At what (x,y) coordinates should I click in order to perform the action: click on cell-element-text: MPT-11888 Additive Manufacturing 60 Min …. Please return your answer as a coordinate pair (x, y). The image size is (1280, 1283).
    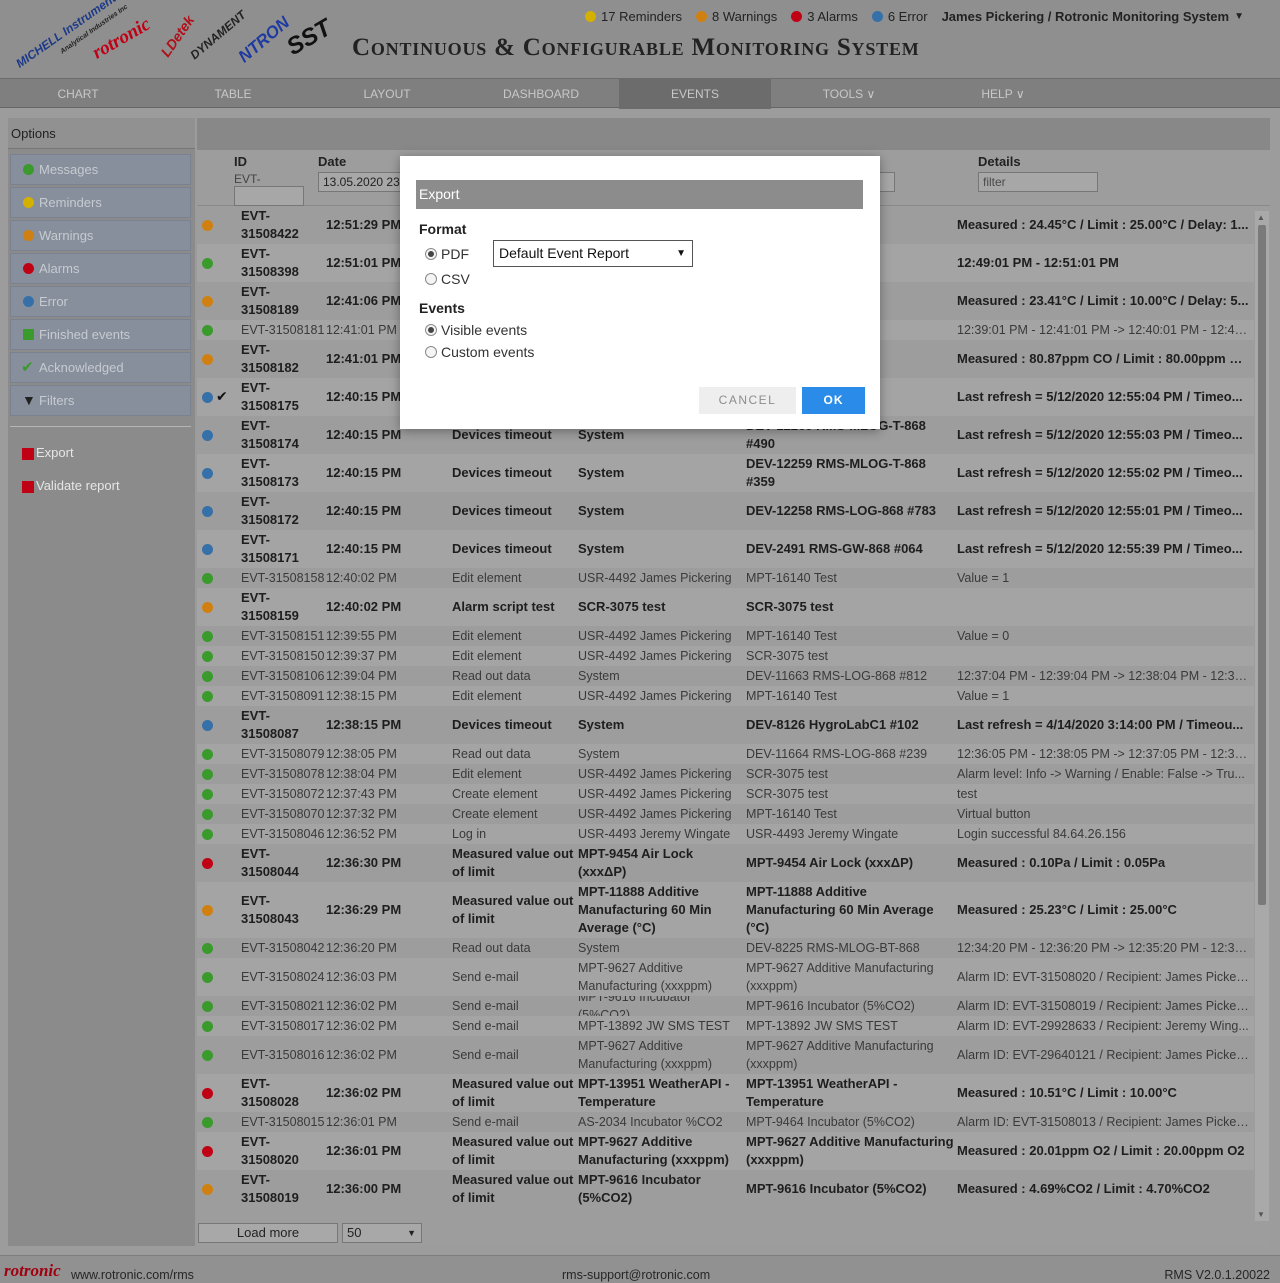
    Looking at the image, I should click on (840, 909).